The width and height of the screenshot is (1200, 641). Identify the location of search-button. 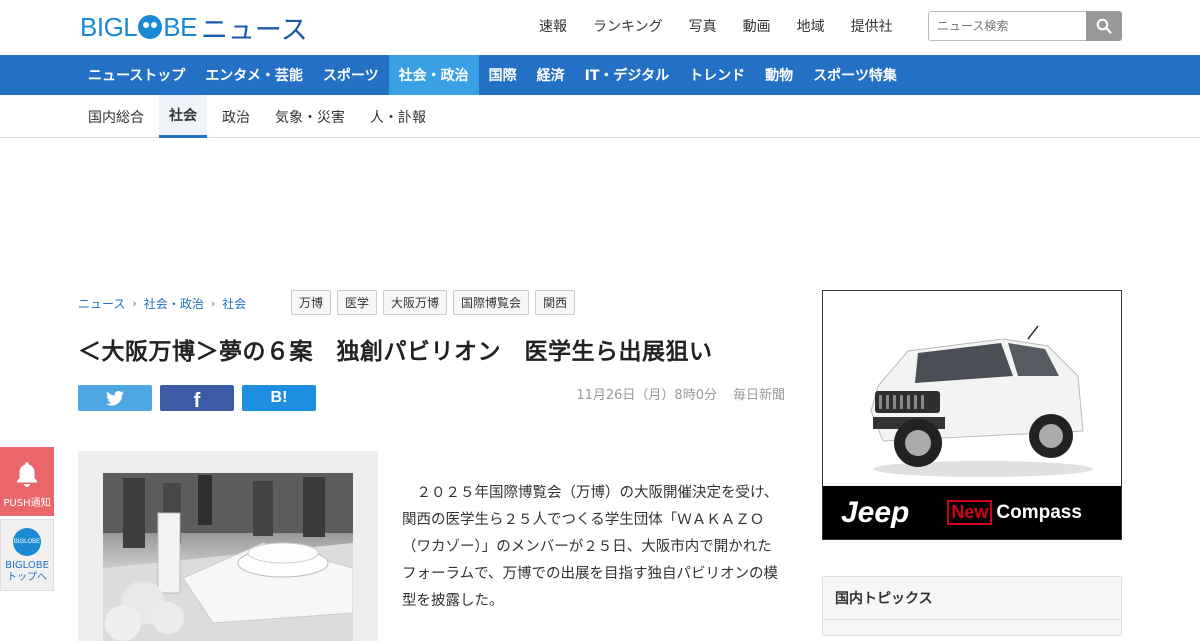
(1104, 26).